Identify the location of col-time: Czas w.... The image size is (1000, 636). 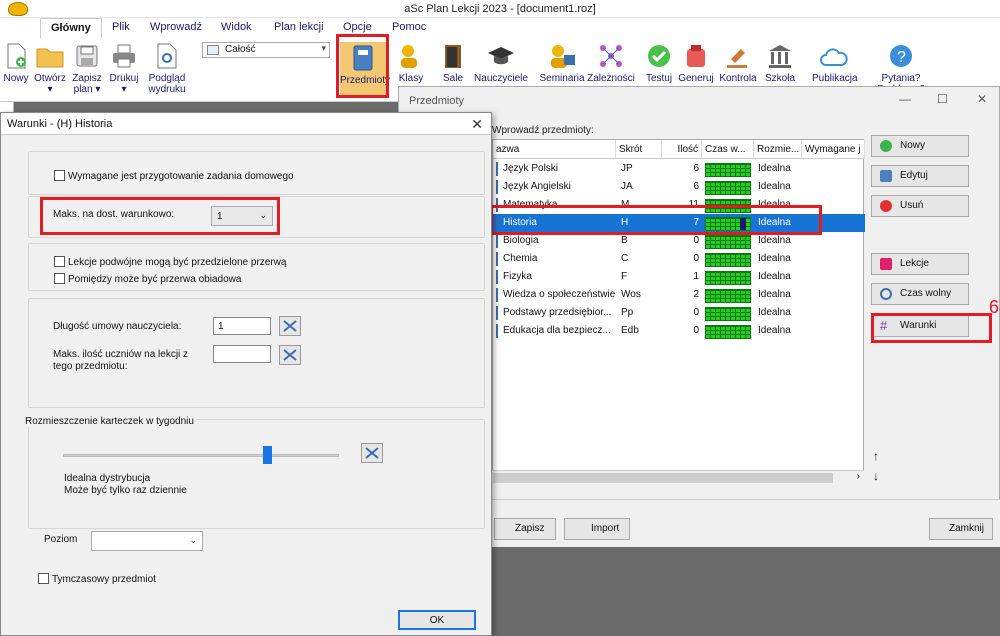
(728, 149).